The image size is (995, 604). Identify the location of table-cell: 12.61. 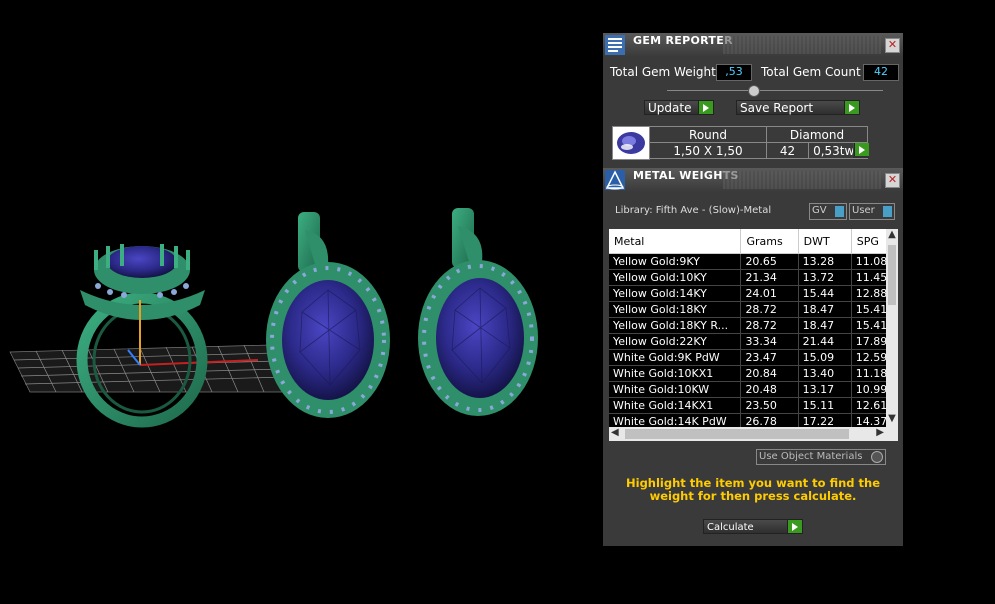
(868, 405).